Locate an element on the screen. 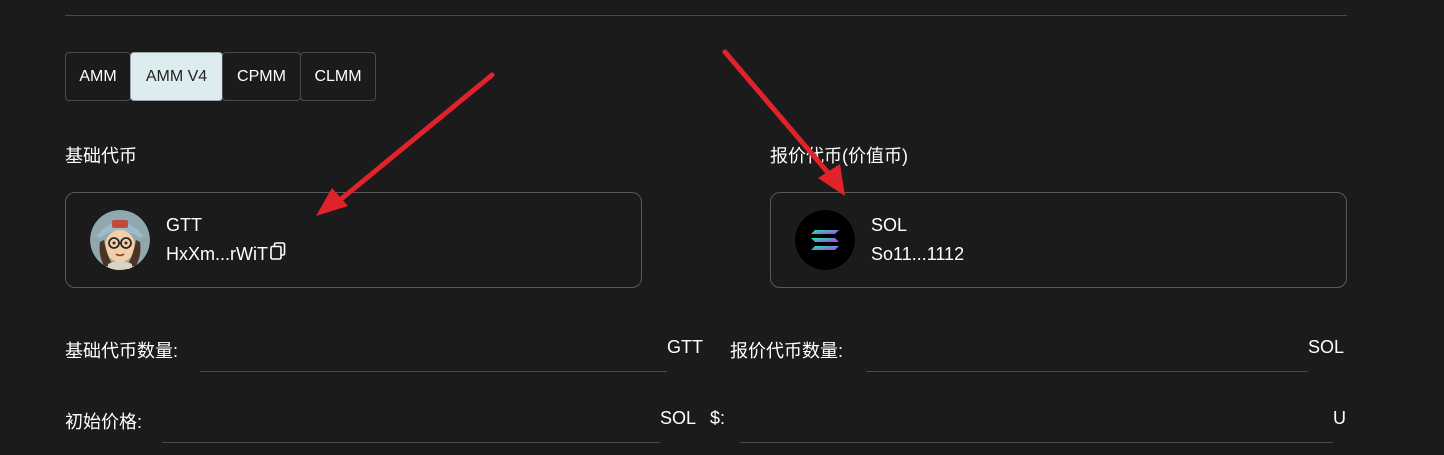 This screenshot has width=1444, height=455. annotation-arrow-base is located at coordinates (405, 144).